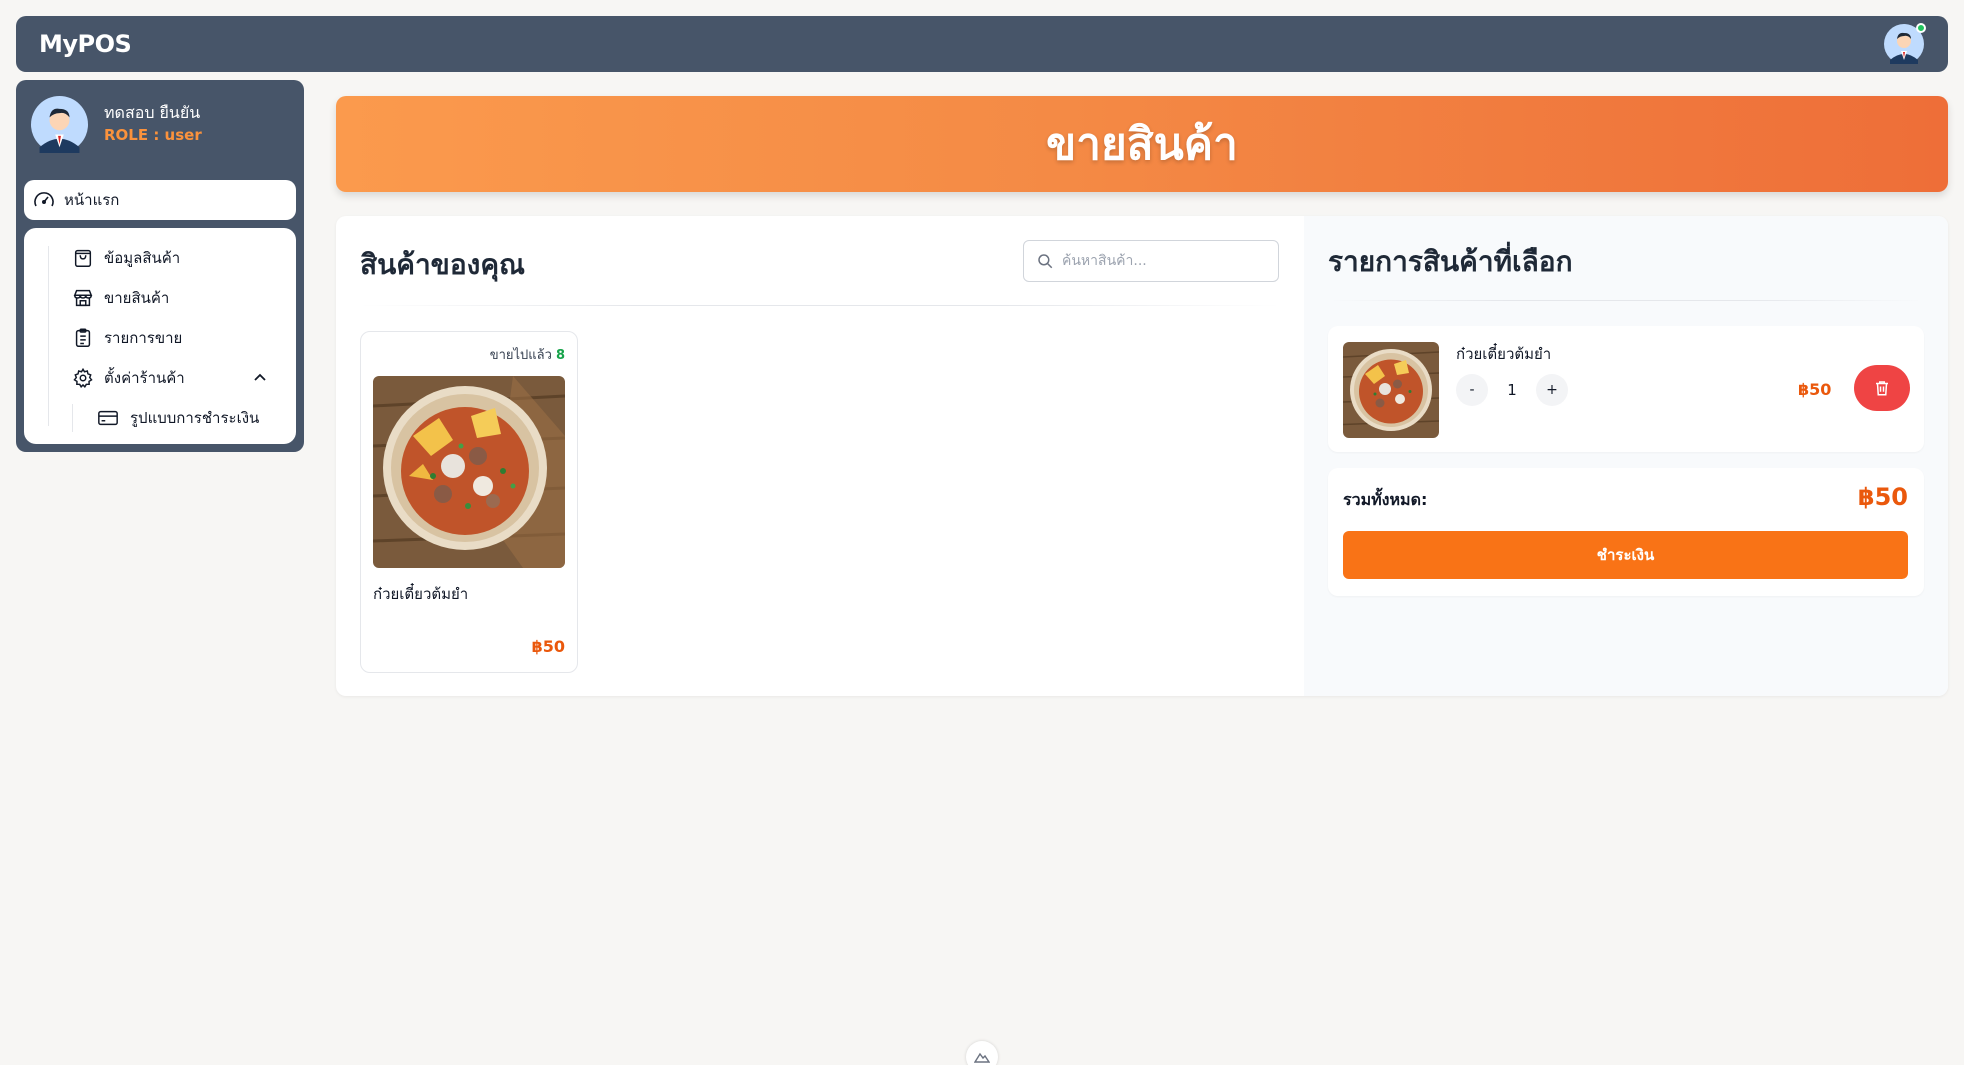 The image size is (1964, 1065). What do you see at coordinates (160, 200) in the screenshot?
I see `sidebar-item-home: หน้าแรก` at bounding box center [160, 200].